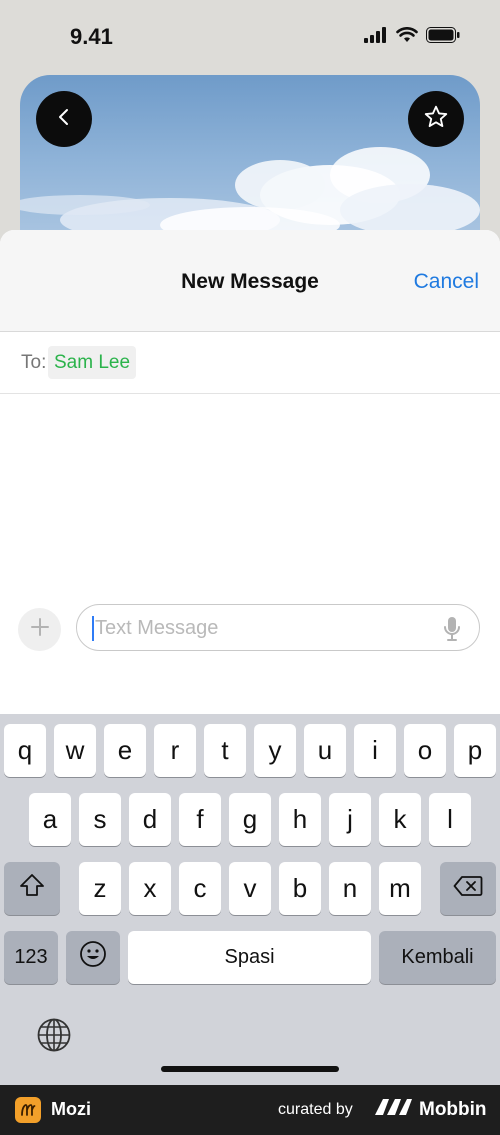 The image size is (500, 1135). What do you see at coordinates (54, 1035) in the screenshot?
I see `globe-button` at bounding box center [54, 1035].